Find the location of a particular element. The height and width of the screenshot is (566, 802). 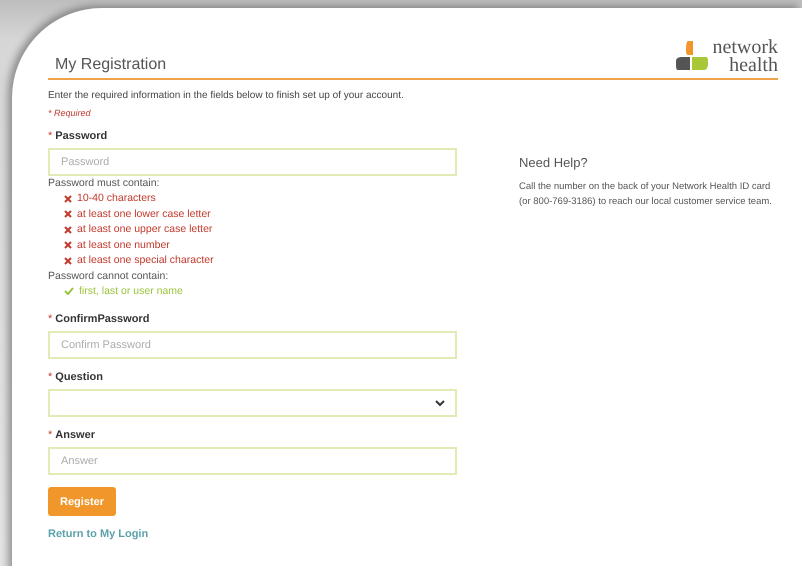

register-button: Register is located at coordinates (82, 501).